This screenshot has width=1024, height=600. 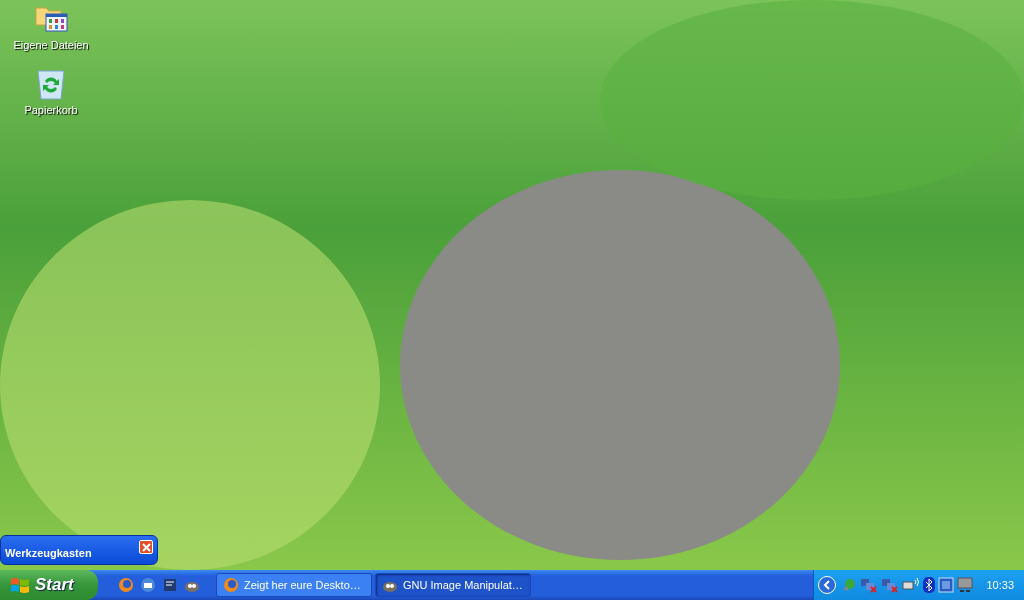 What do you see at coordinates (148, 585) in the screenshot?
I see `mail-icon` at bounding box center [148, 585].